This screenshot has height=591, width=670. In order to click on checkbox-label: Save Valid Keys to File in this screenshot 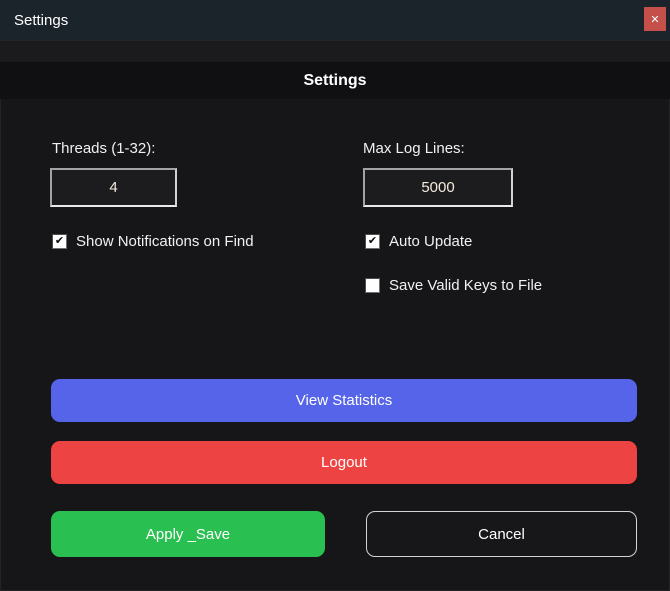, I will do `click(466, 285)`.